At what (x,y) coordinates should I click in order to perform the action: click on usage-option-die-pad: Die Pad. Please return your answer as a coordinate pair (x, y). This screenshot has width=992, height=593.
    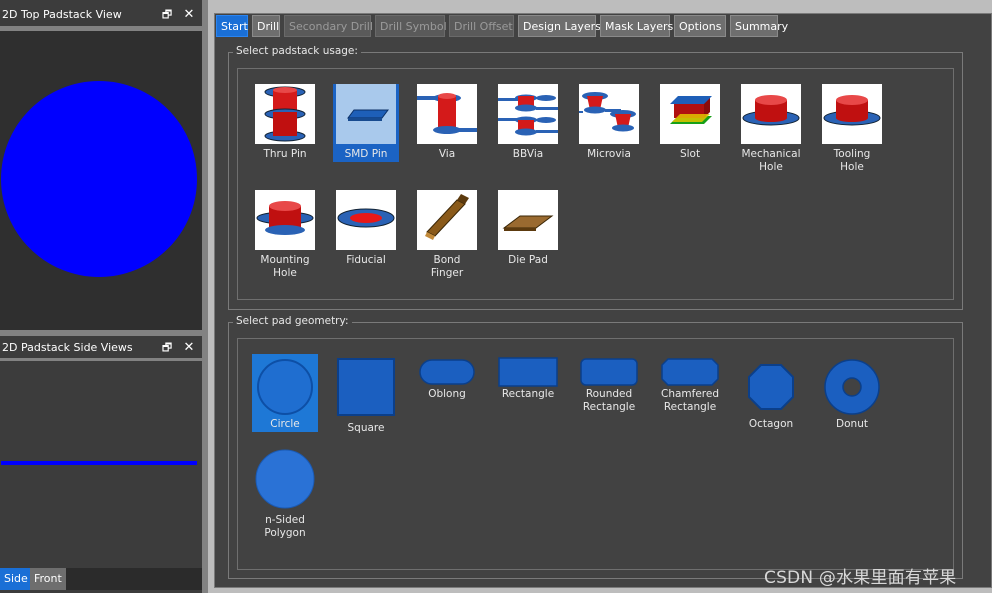
    Looking at the image, I should click on (528, 229).